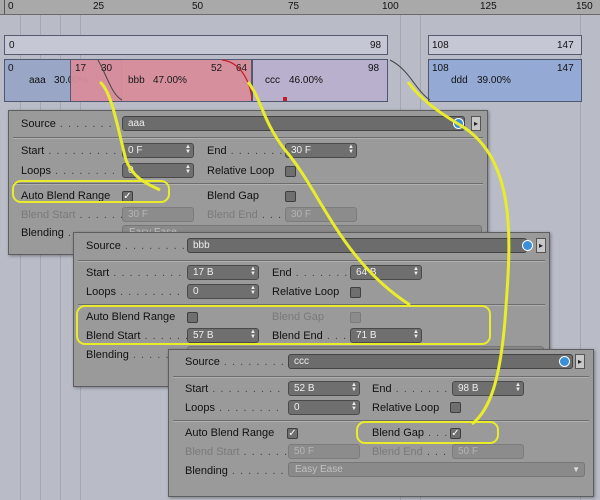 This screenshot has width=600, height=500. What do you see at coordinates (290, 196) in the screenshot?
I see `blend-gap-checkbox` at bounding box center [290, 196].